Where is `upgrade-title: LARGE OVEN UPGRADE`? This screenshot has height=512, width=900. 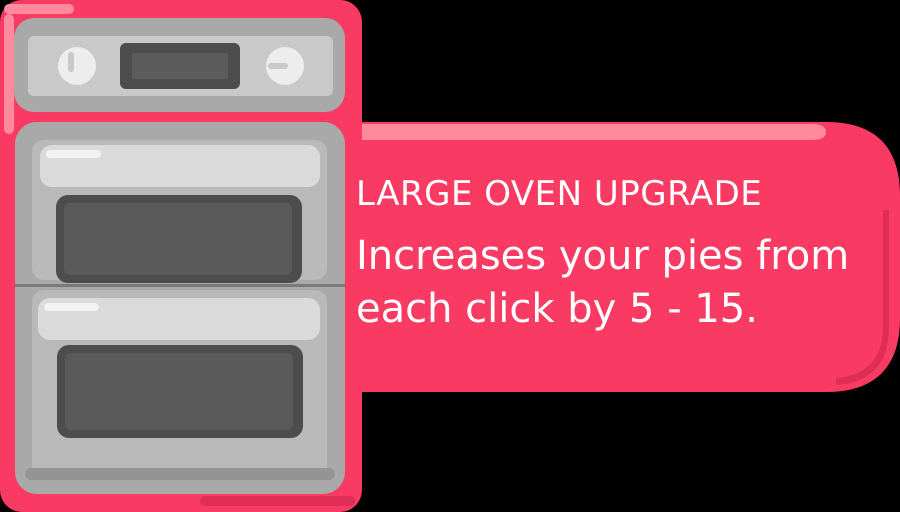
upgrade-title: LARGE OVEN UPGRADE is located at coordinates (559, 194).